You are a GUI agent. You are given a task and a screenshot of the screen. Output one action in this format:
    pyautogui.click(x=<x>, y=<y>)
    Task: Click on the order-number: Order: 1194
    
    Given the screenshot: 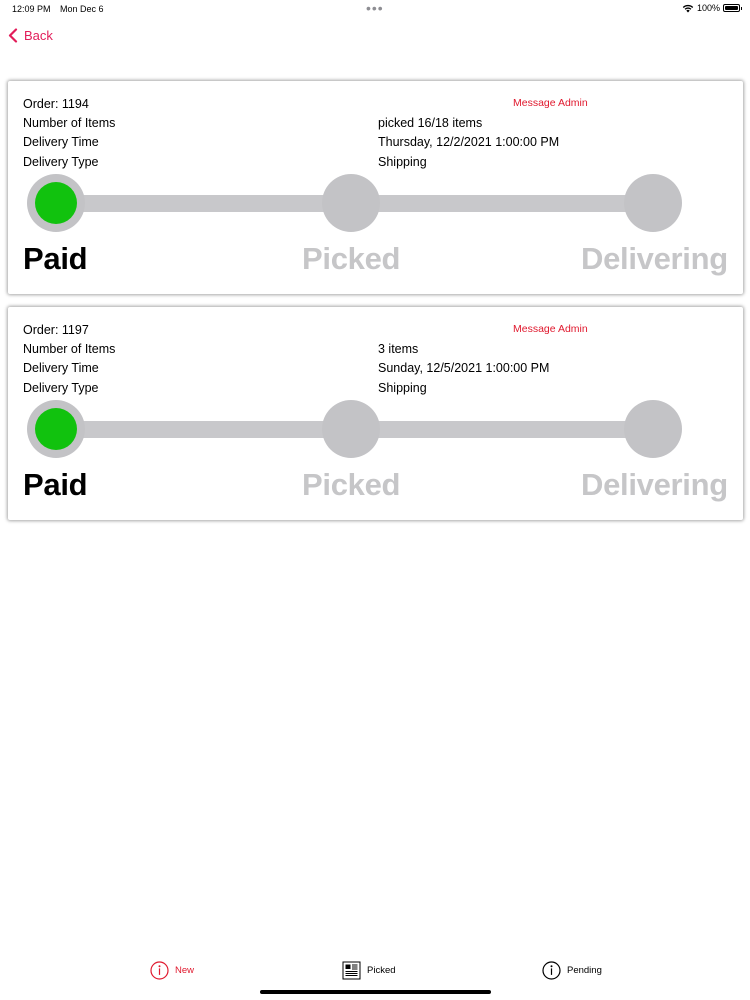 What is the action you would take?
    pyautogui.click(x=56, y=104)
    